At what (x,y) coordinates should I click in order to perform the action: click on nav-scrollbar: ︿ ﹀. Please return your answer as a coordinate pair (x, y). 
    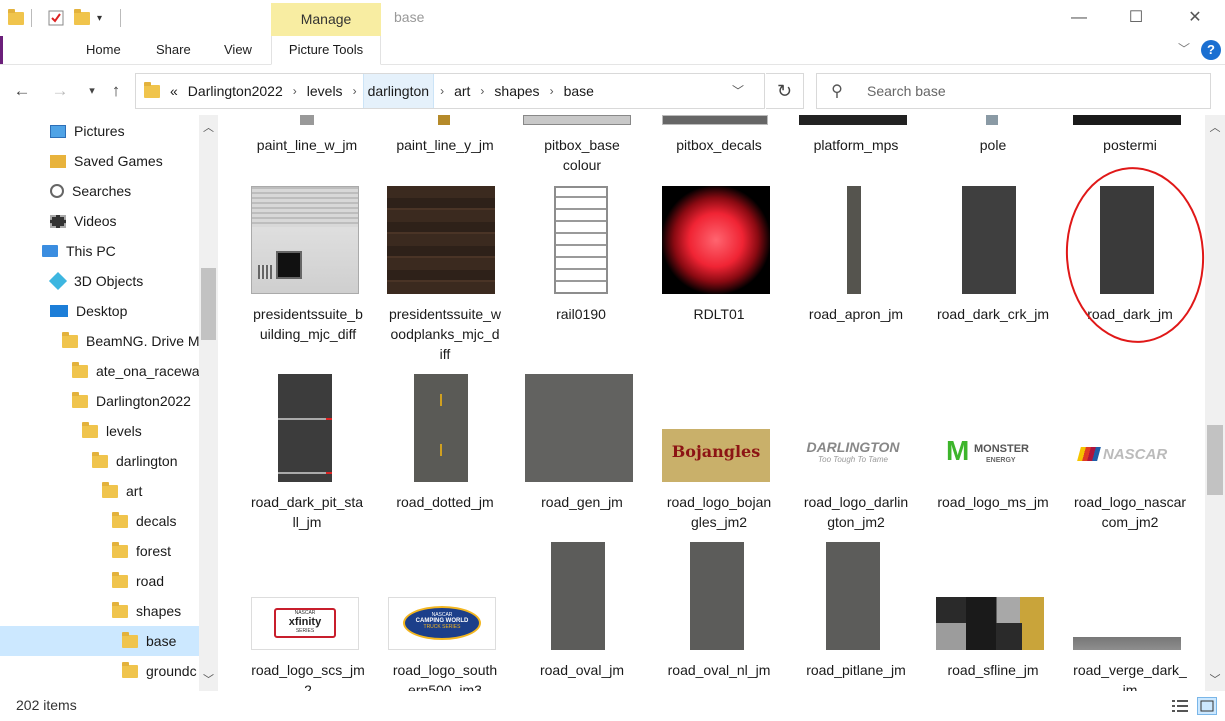
    Looking at the image, I should click on (208, 403).